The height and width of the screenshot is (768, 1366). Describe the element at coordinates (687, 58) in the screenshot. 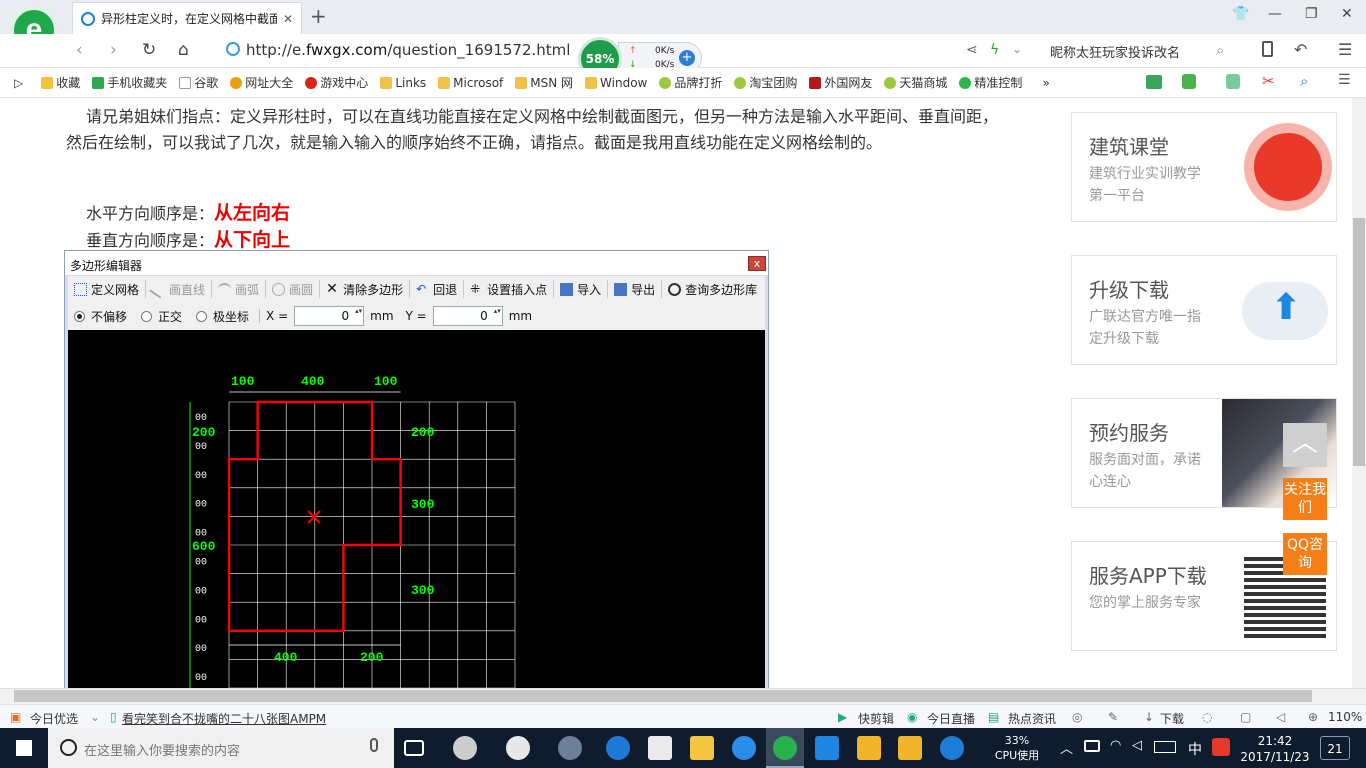

I see `accelerate-icon: +` at that location.